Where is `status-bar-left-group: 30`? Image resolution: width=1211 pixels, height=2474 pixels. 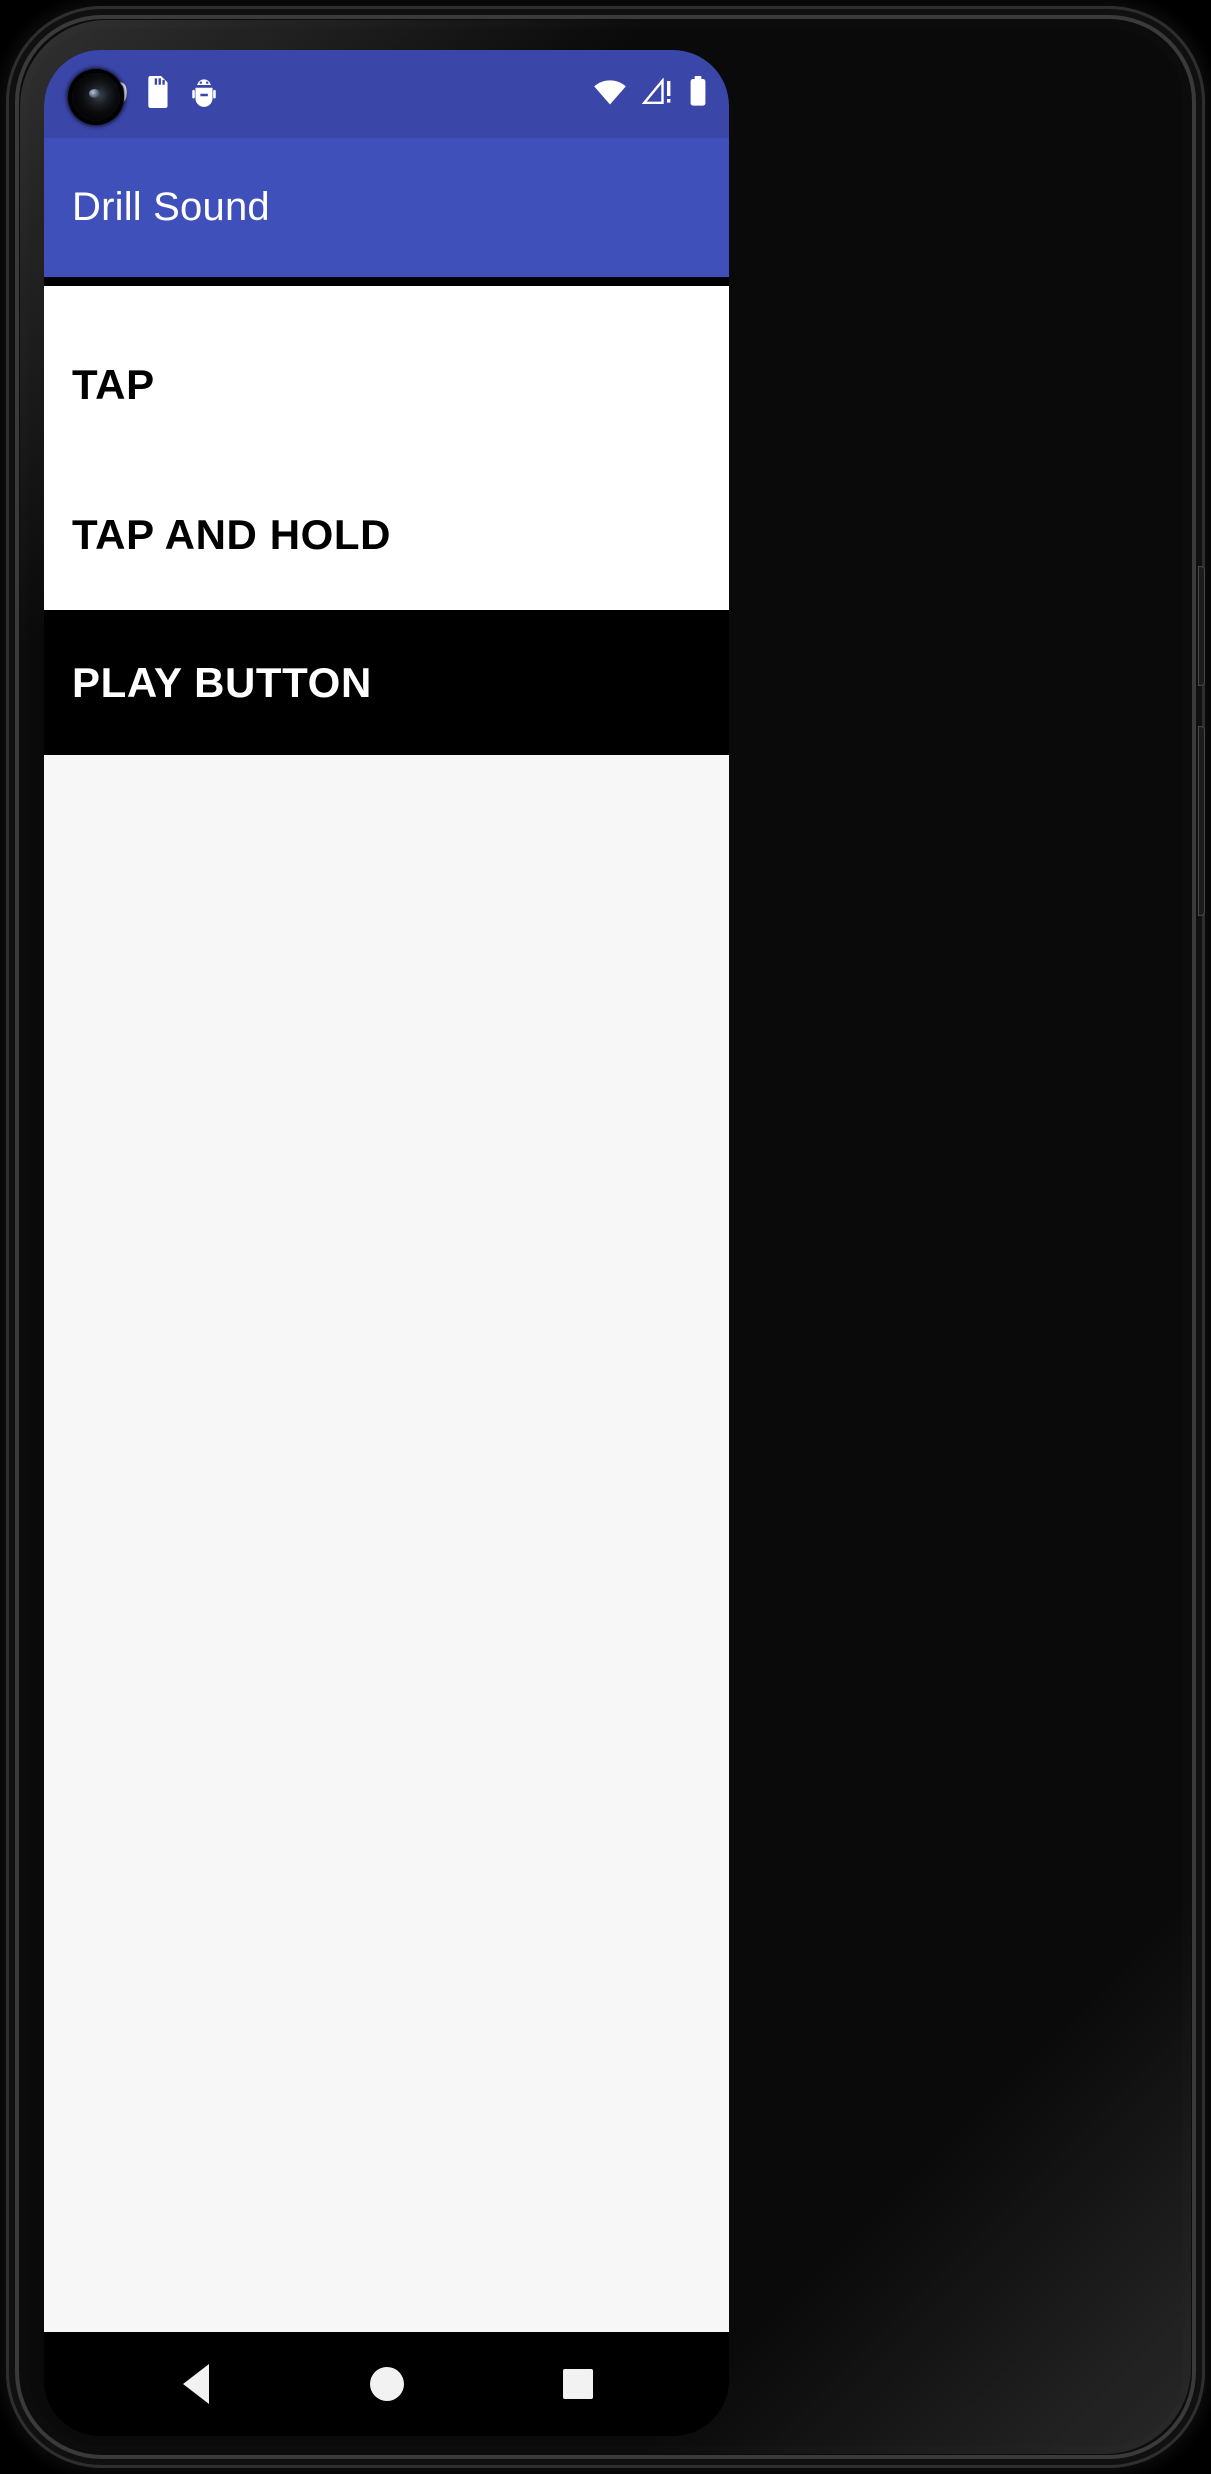
status-bar-left-group: 30 is located at coordinates (332, 94).